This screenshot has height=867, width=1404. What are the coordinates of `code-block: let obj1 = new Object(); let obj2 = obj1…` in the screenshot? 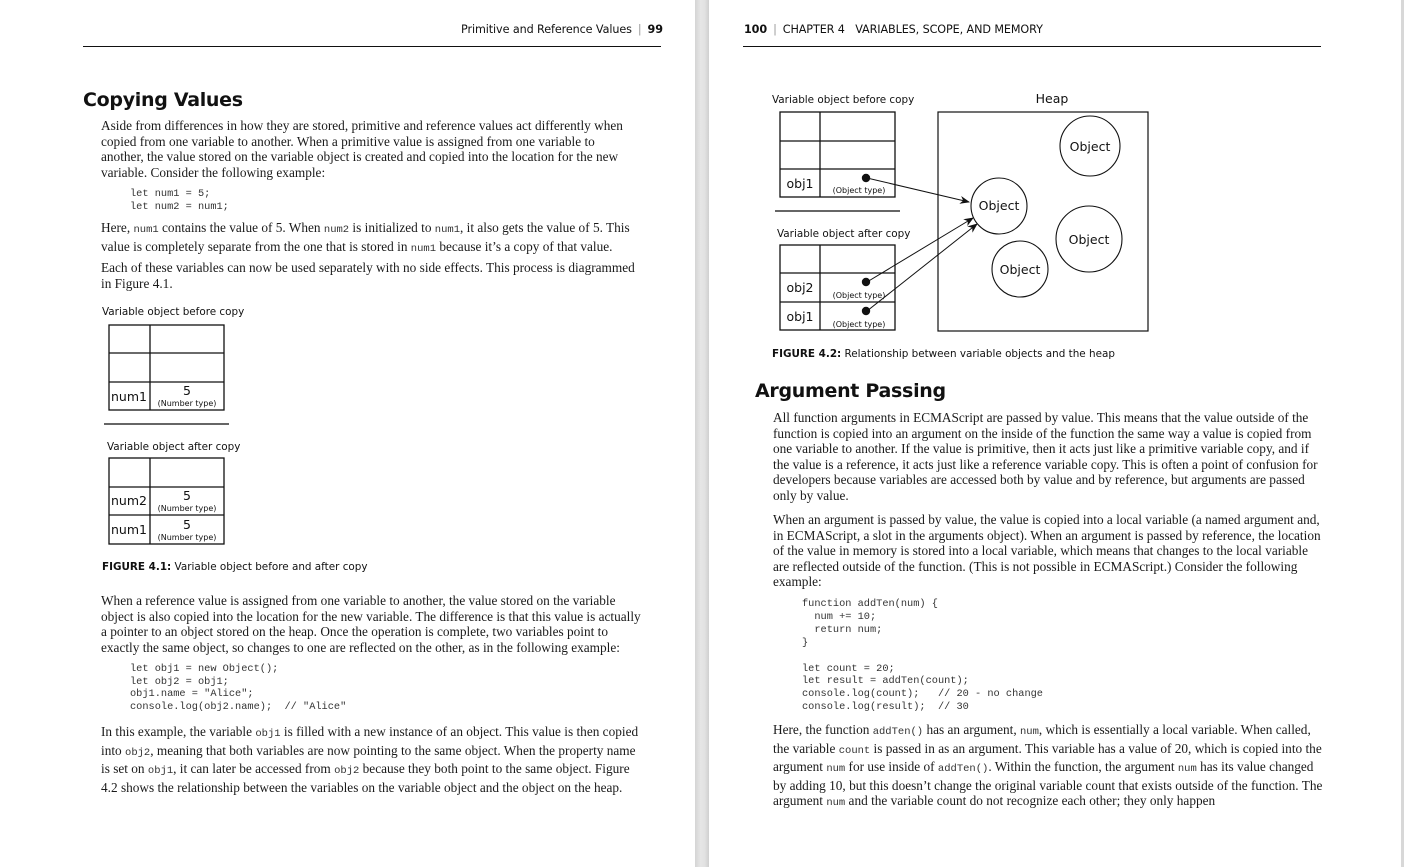 It's located at (238, 688).